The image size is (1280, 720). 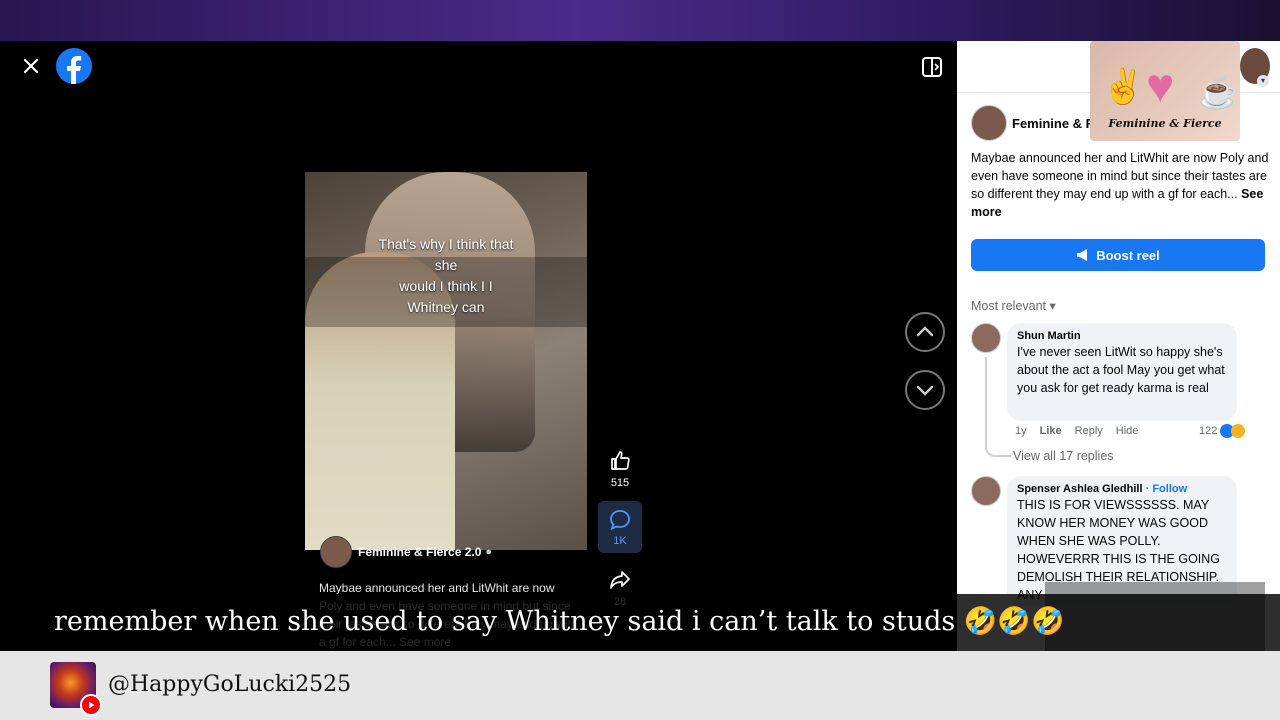 I want to click on commenter-name-row: Spenser Ashlea Gledhill · Follow, so click(x=1122, y=489).